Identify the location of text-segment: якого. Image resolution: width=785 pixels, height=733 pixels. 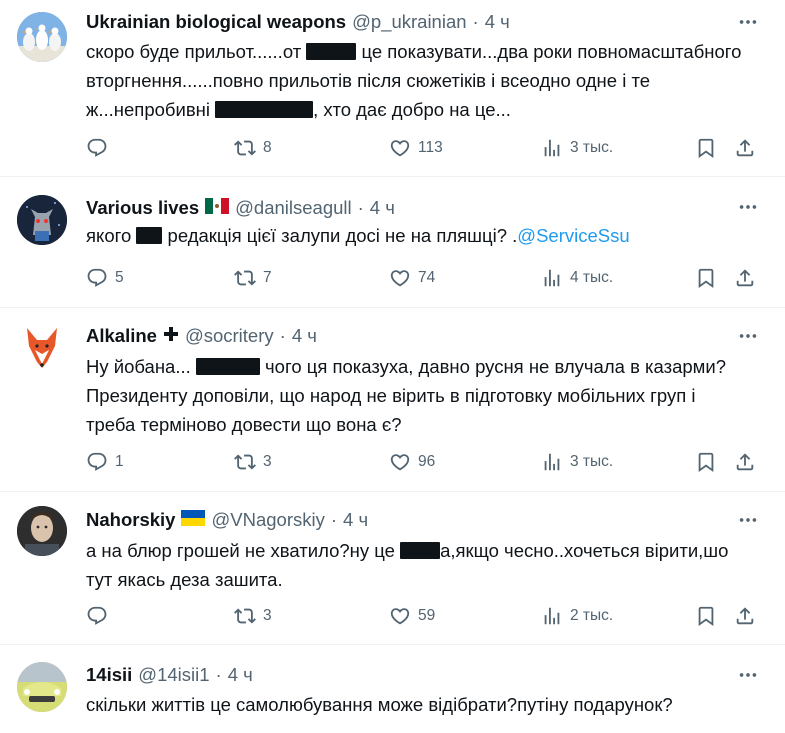
(111, 235).